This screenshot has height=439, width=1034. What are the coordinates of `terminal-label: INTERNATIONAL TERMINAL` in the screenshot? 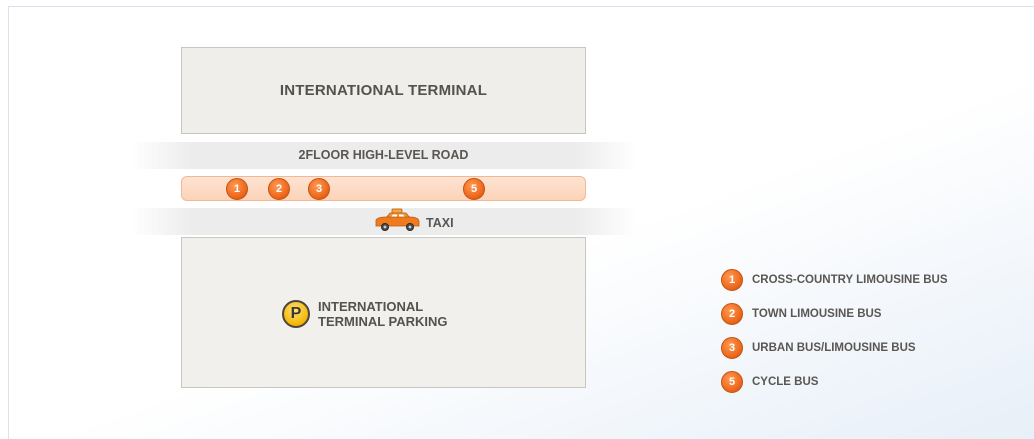 It's located at (383, 90).